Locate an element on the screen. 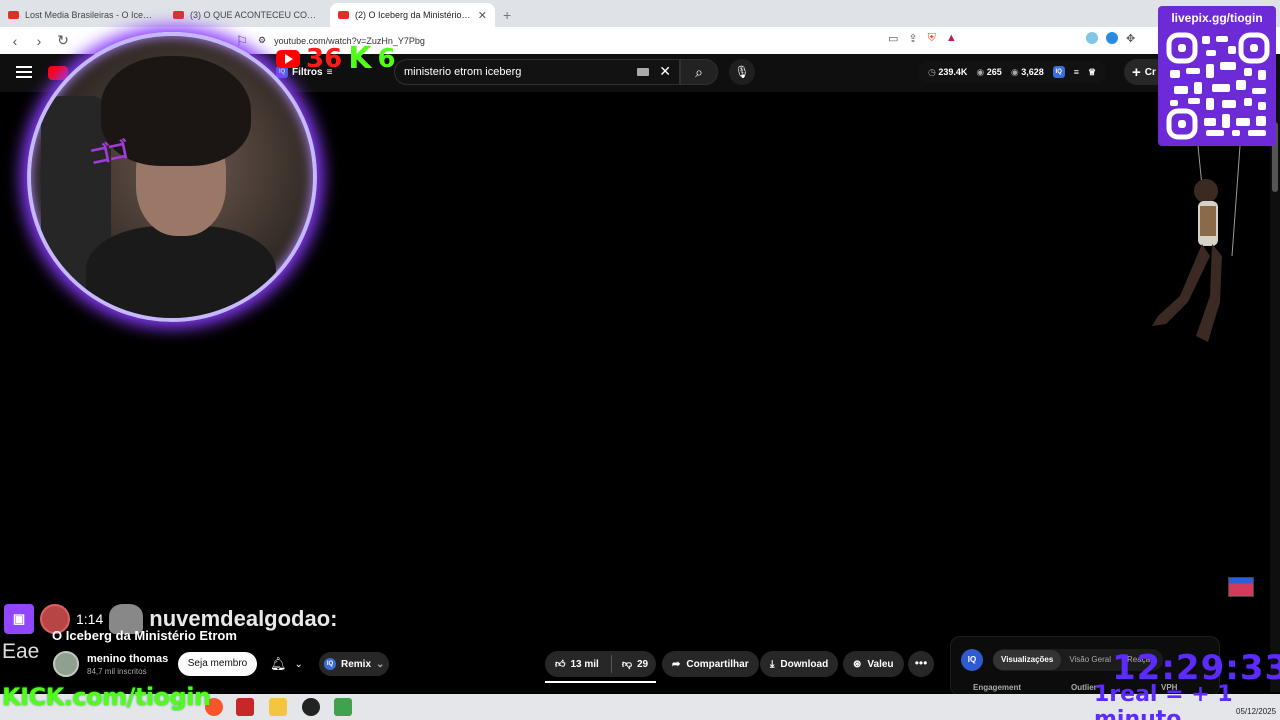 This screenshot has width=1280, height=720. browser-tab: (3) O QUE ACONTECEU COM O "eu is located at coordinates (247, 15).